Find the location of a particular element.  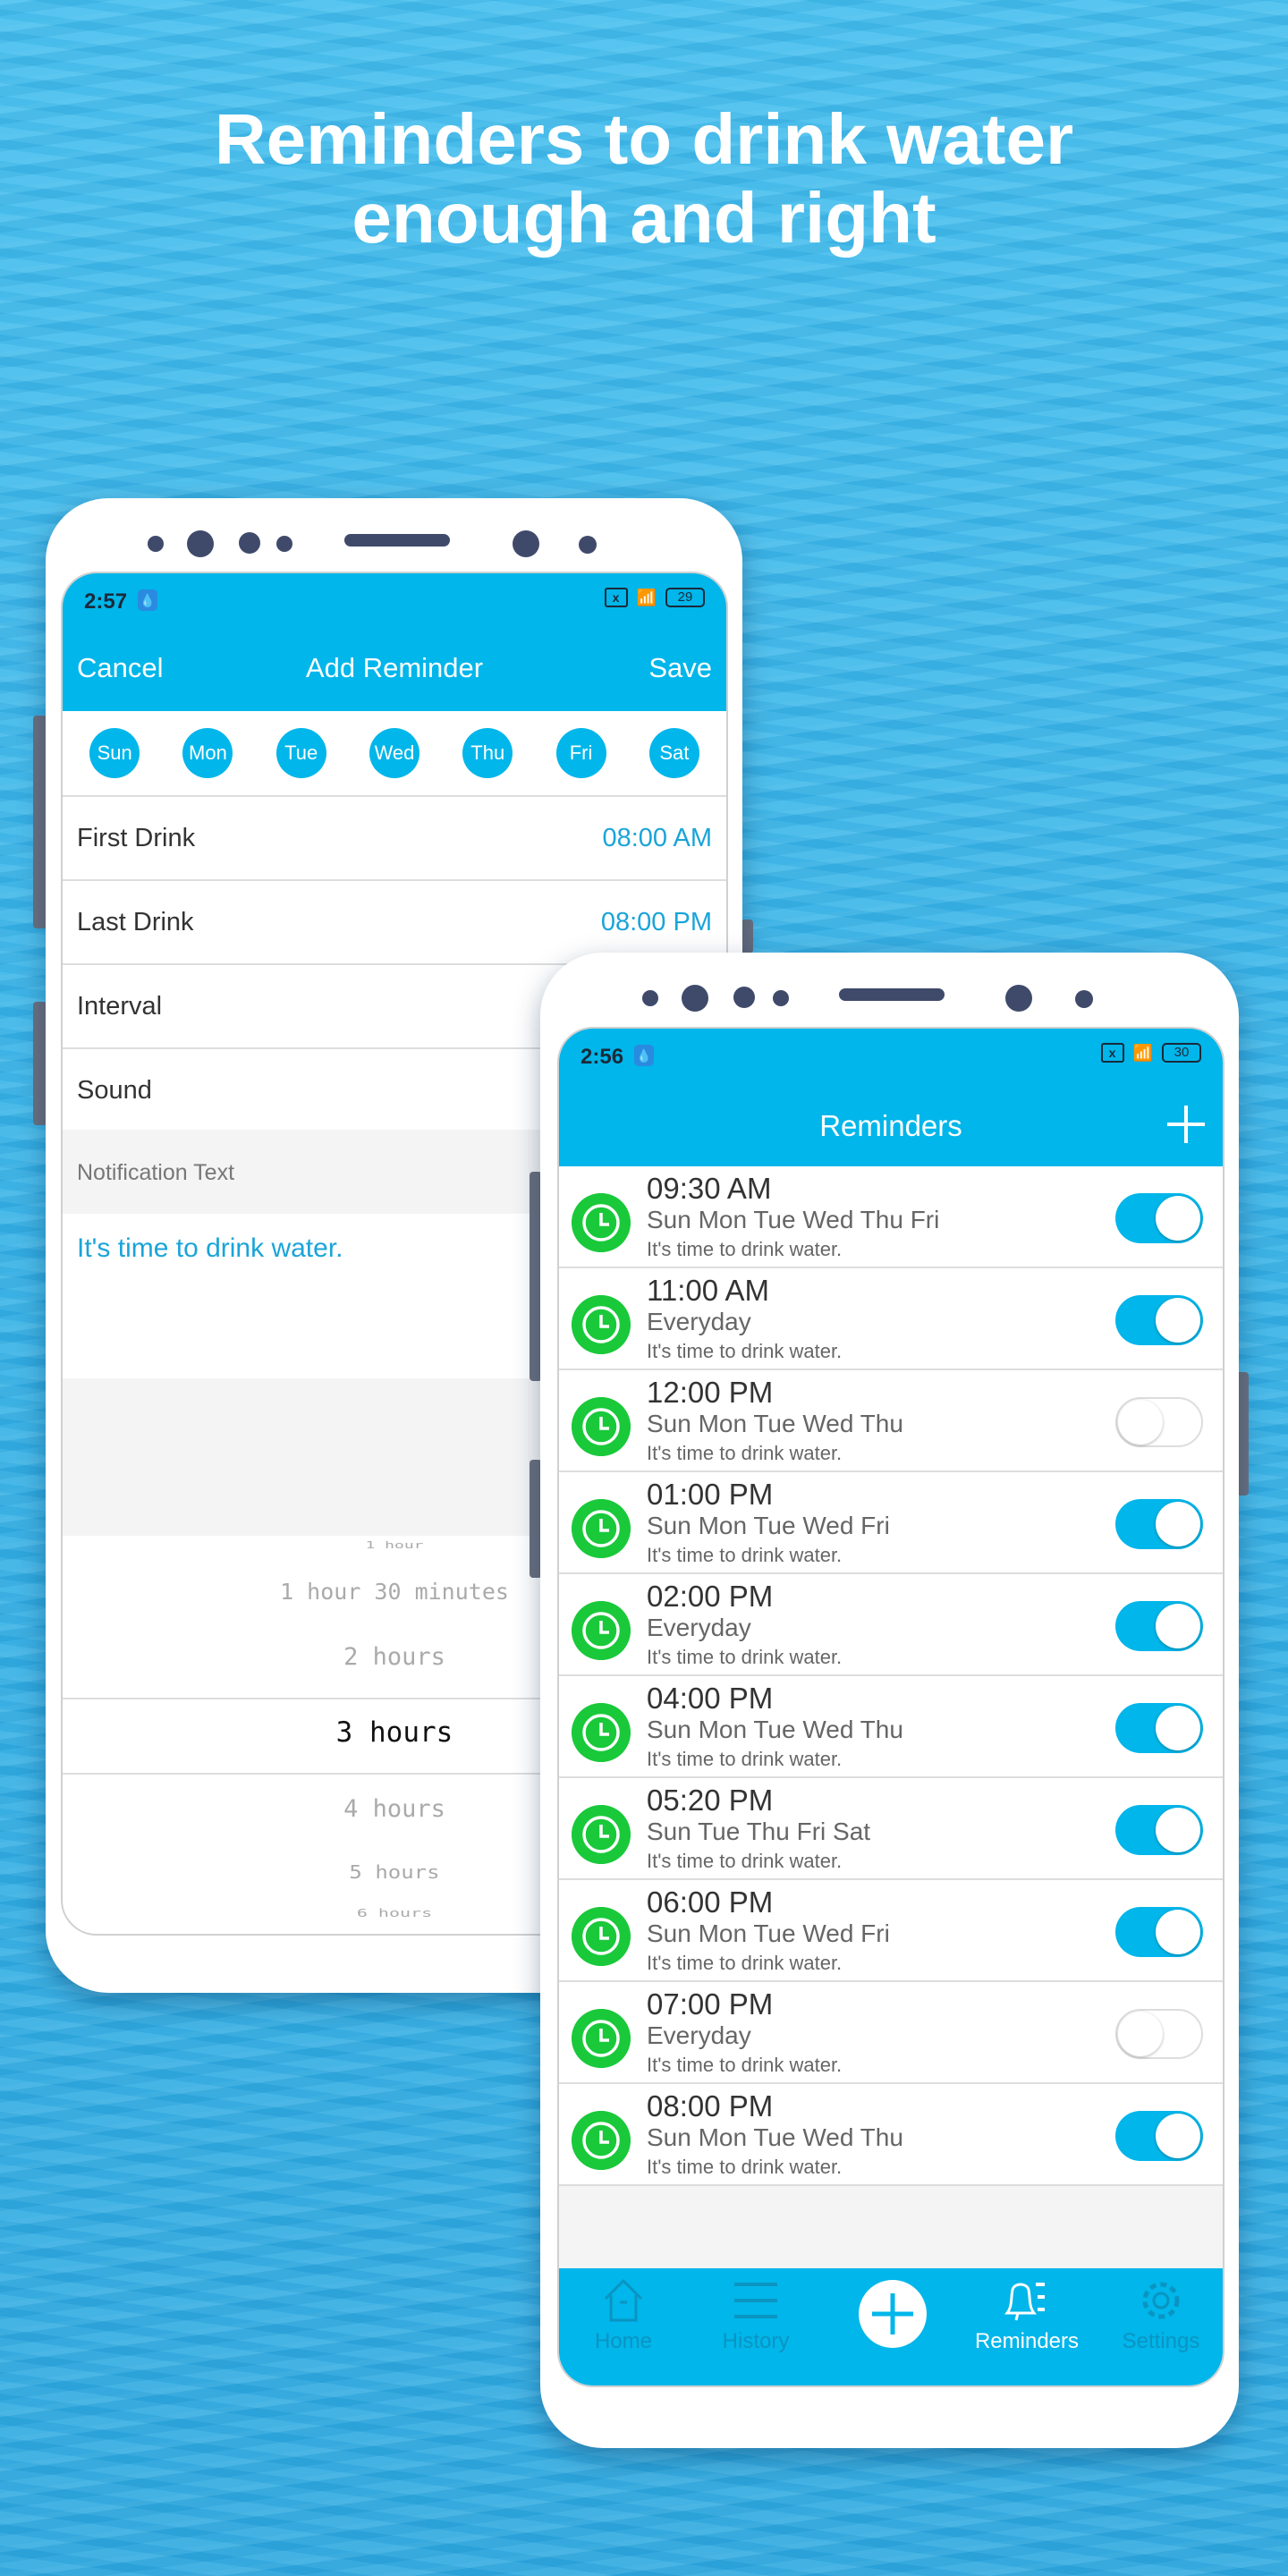

bottom-tab-bar: Home History Reminders Settings is located at coordinates (891, 2326).